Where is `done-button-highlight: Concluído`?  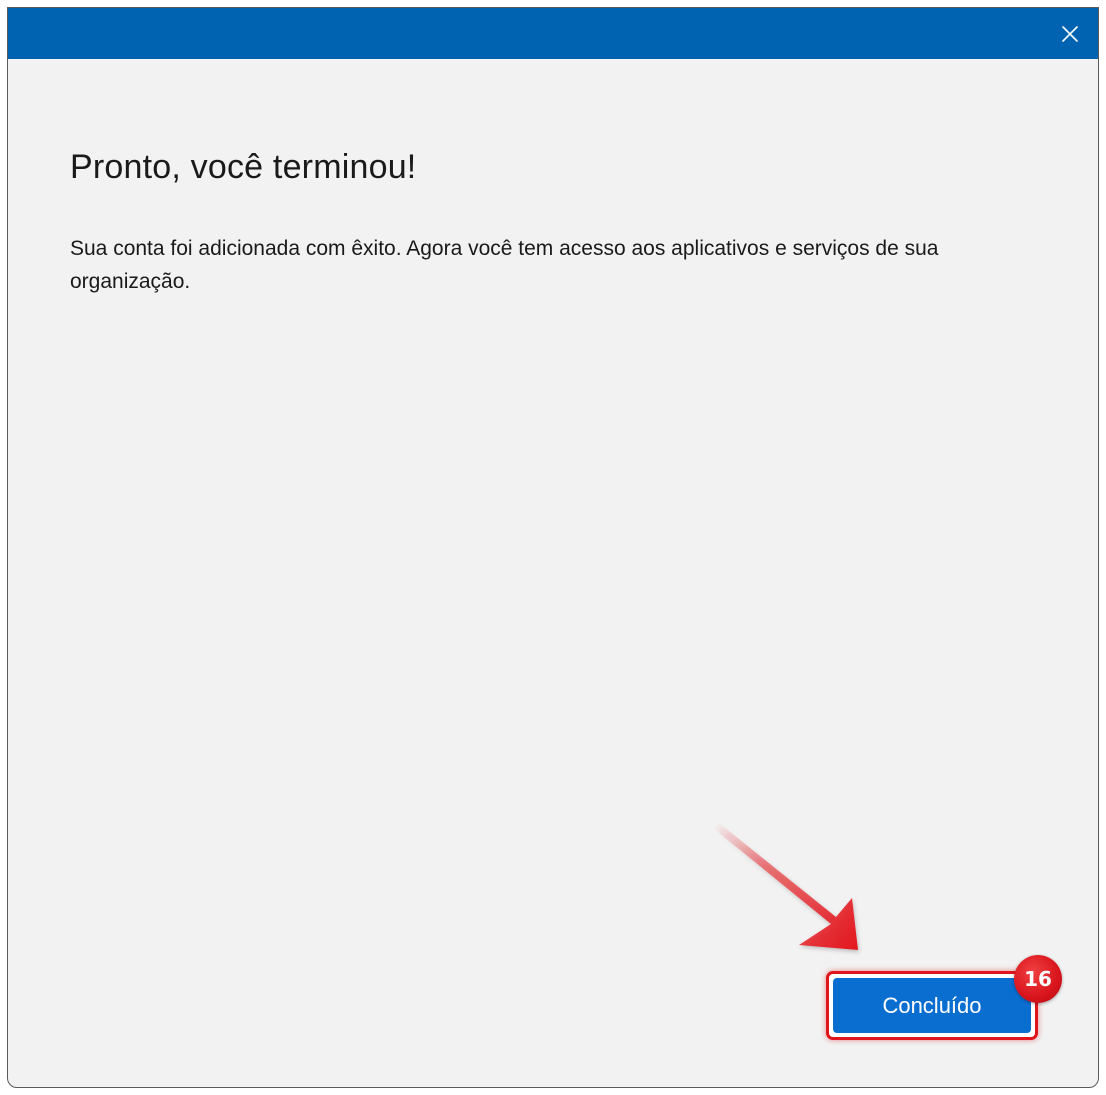
done-button-highlight: Concluído is located at coordinates (932, 1005).